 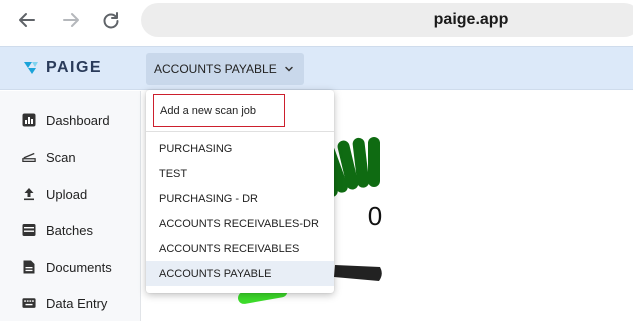 What do you see at coordinates (219, 110) in the screenshot?
I see `add-scan-job-button: Add a new scan job` at bounding box center [219, 110].